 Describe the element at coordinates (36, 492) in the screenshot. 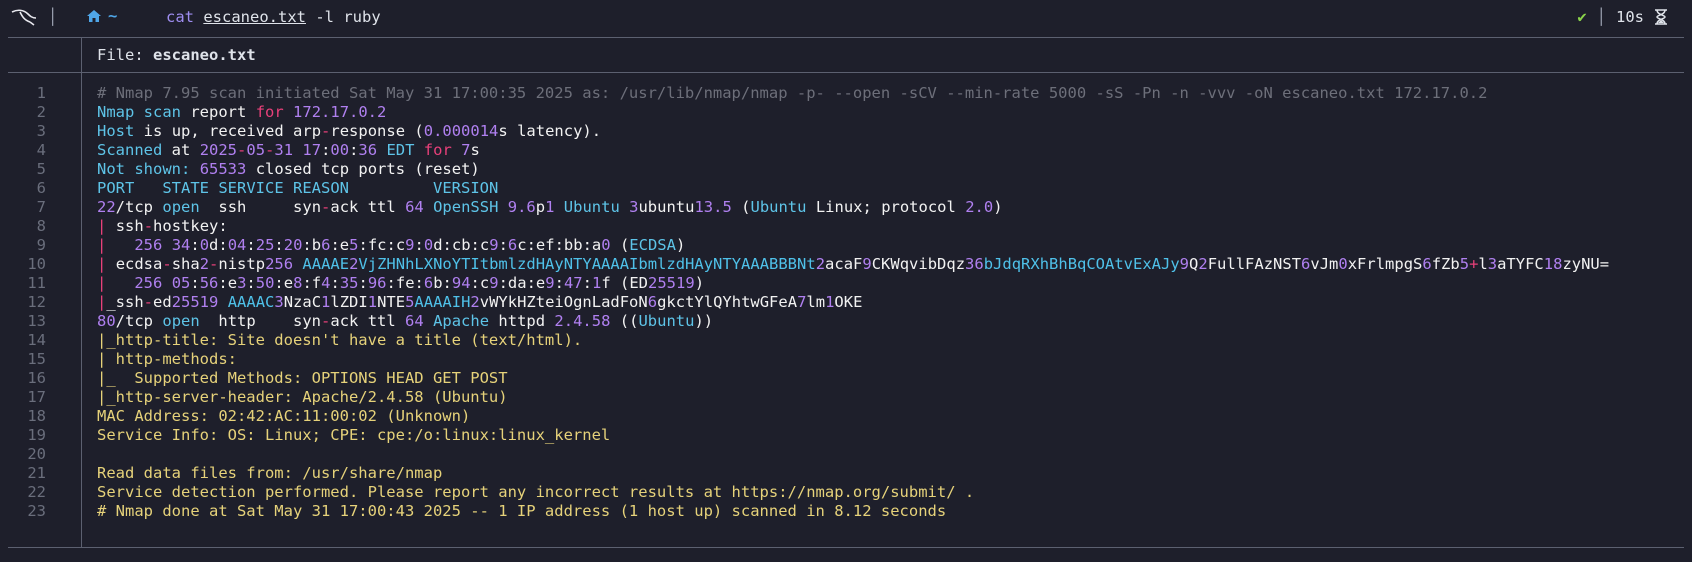

I see `line-number: 22` at that location.